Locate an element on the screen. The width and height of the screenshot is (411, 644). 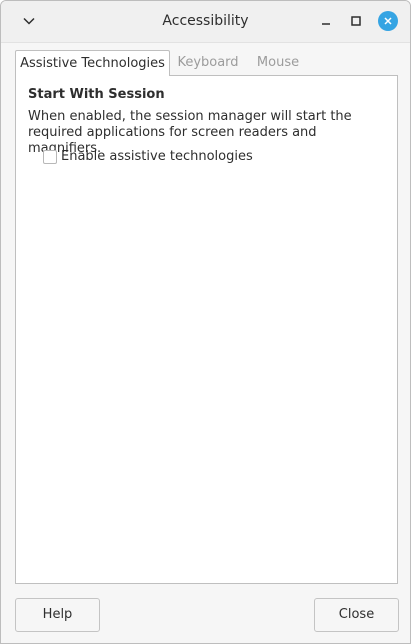
titlebar: Accessibility is located at coordinates (205, 22).